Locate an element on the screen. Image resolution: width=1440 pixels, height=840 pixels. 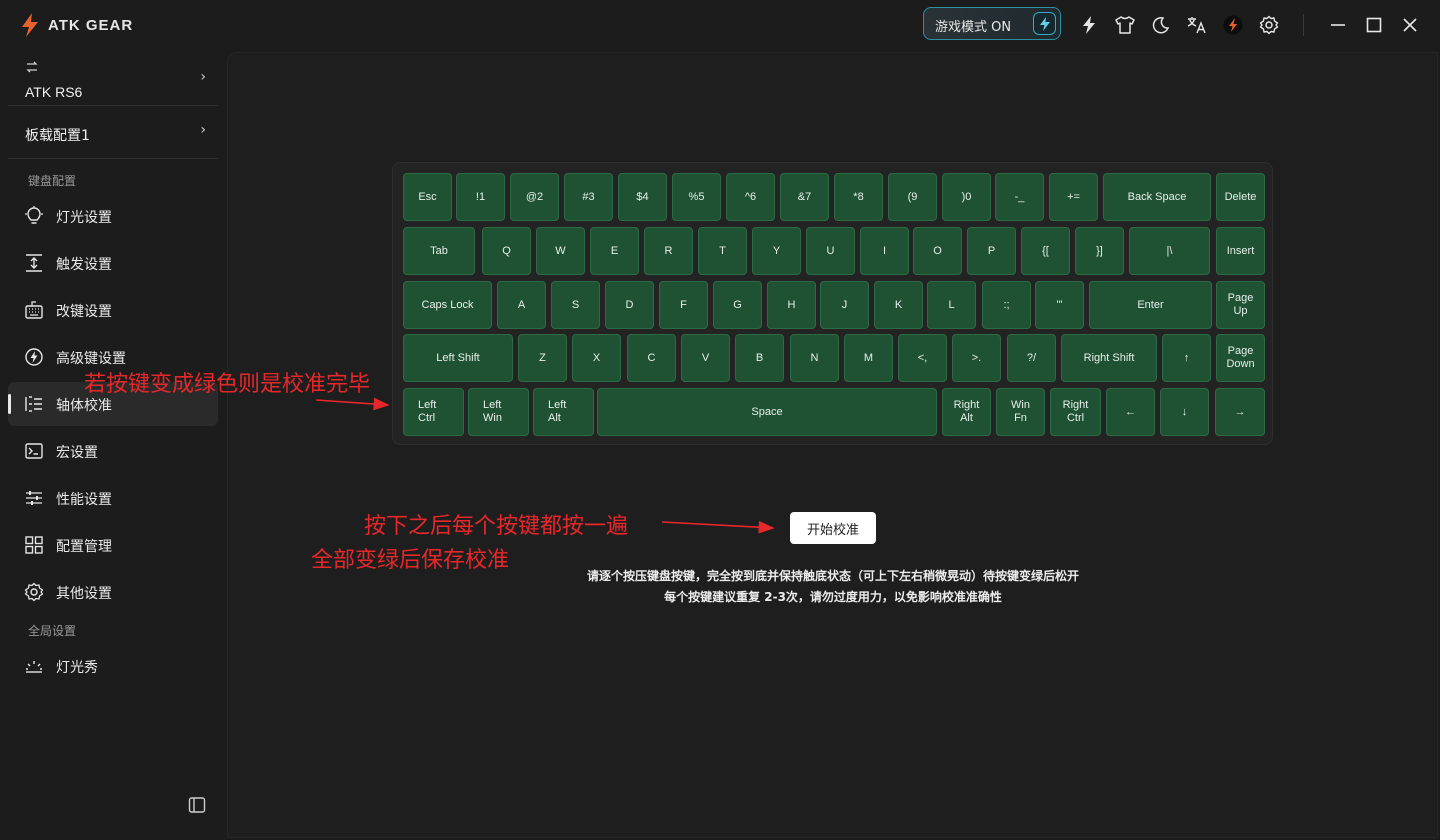
annotation-arrow-green is located at coordinates (352, 404).